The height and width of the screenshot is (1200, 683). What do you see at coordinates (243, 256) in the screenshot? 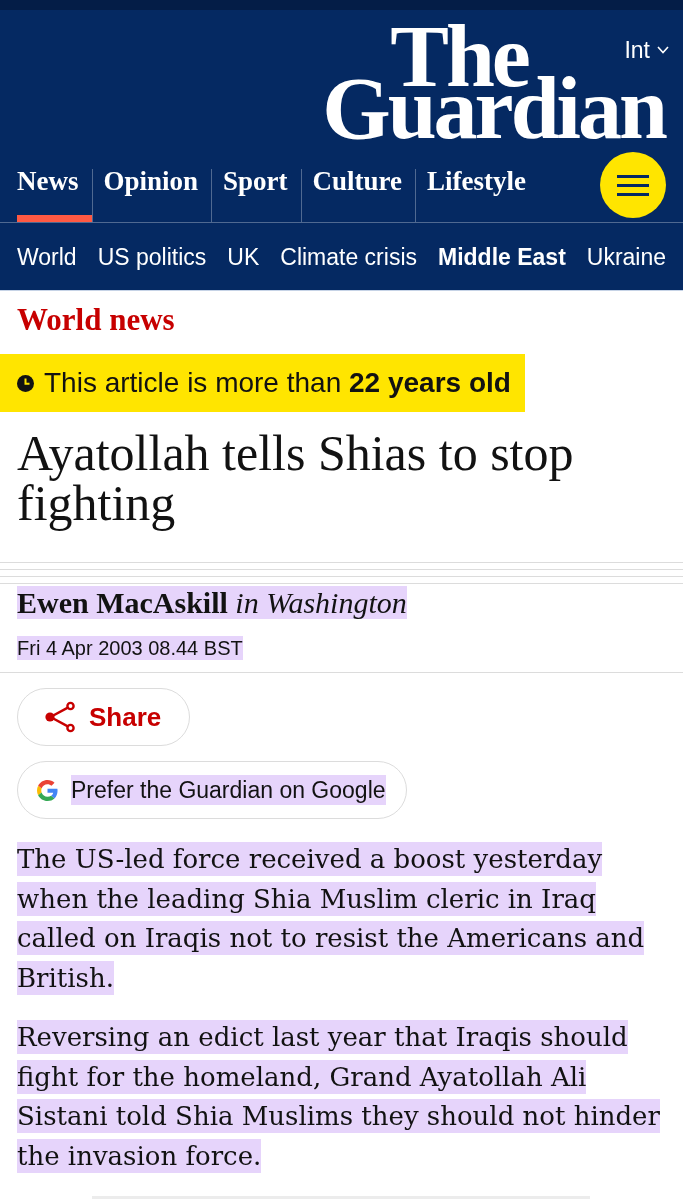
I see `subnav-link: UK` at bounding box center [243, 256].